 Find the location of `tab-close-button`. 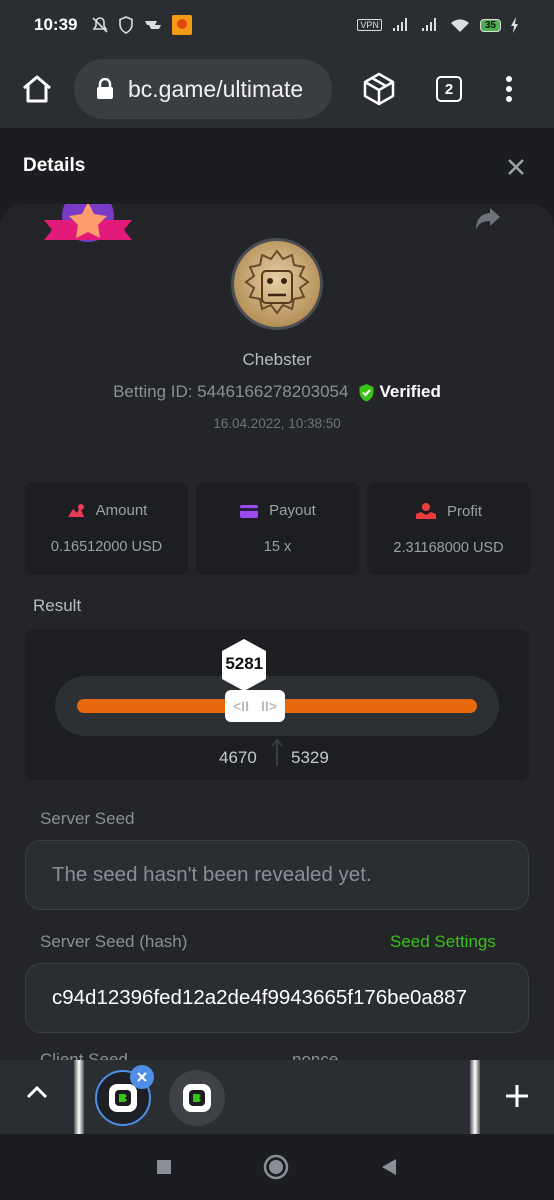

tab-close-button is located at coordinates (142, 1077).